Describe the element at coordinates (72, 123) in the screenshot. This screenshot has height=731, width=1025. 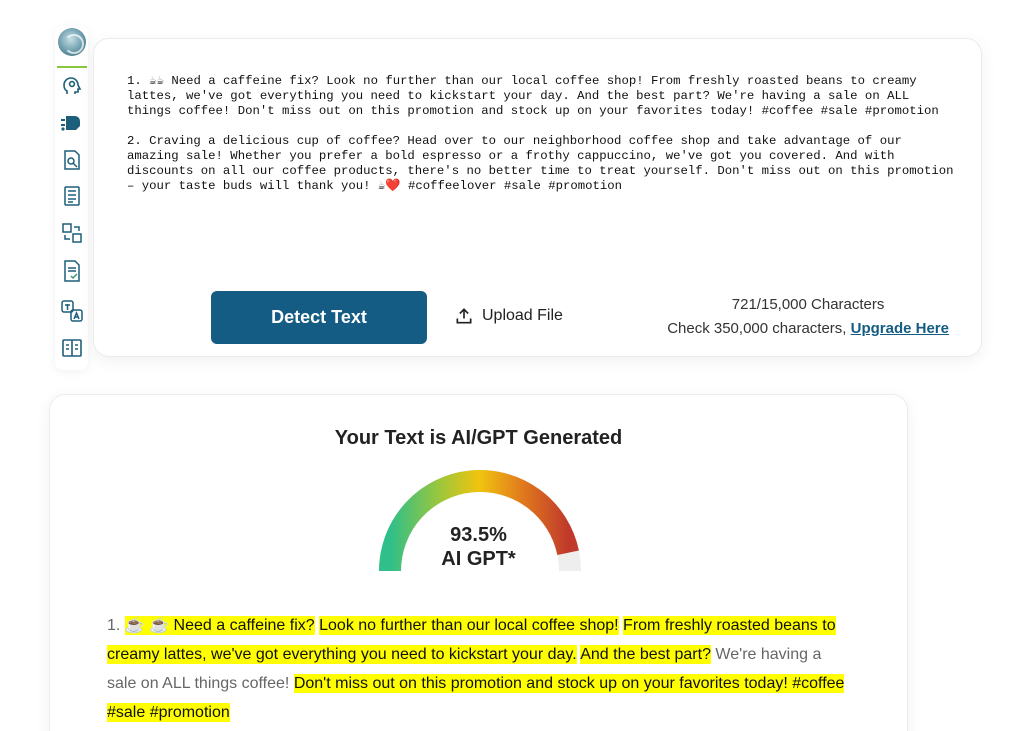
I see `ai-chip-icon` at that location.